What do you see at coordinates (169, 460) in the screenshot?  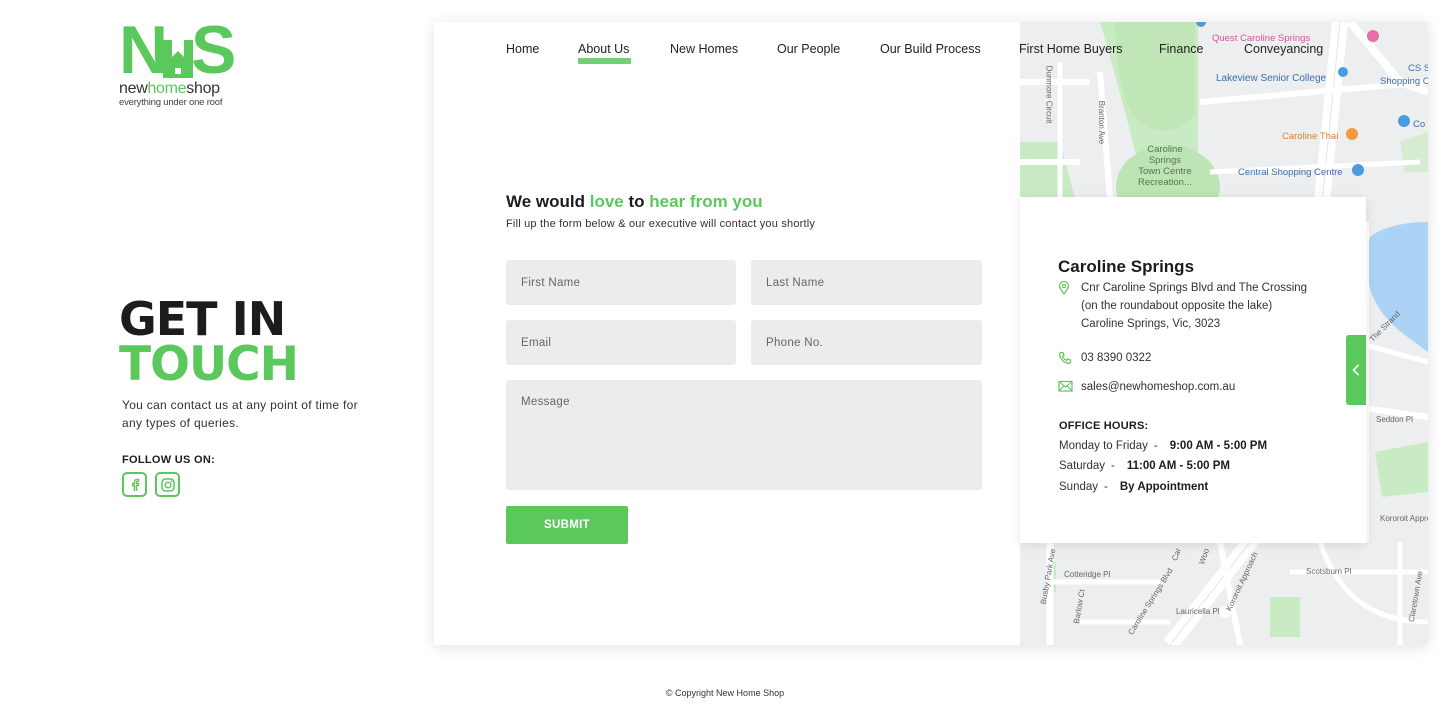 I see `follow-us-label: FOLLOW US ON:` at bounding box center [169, 460].